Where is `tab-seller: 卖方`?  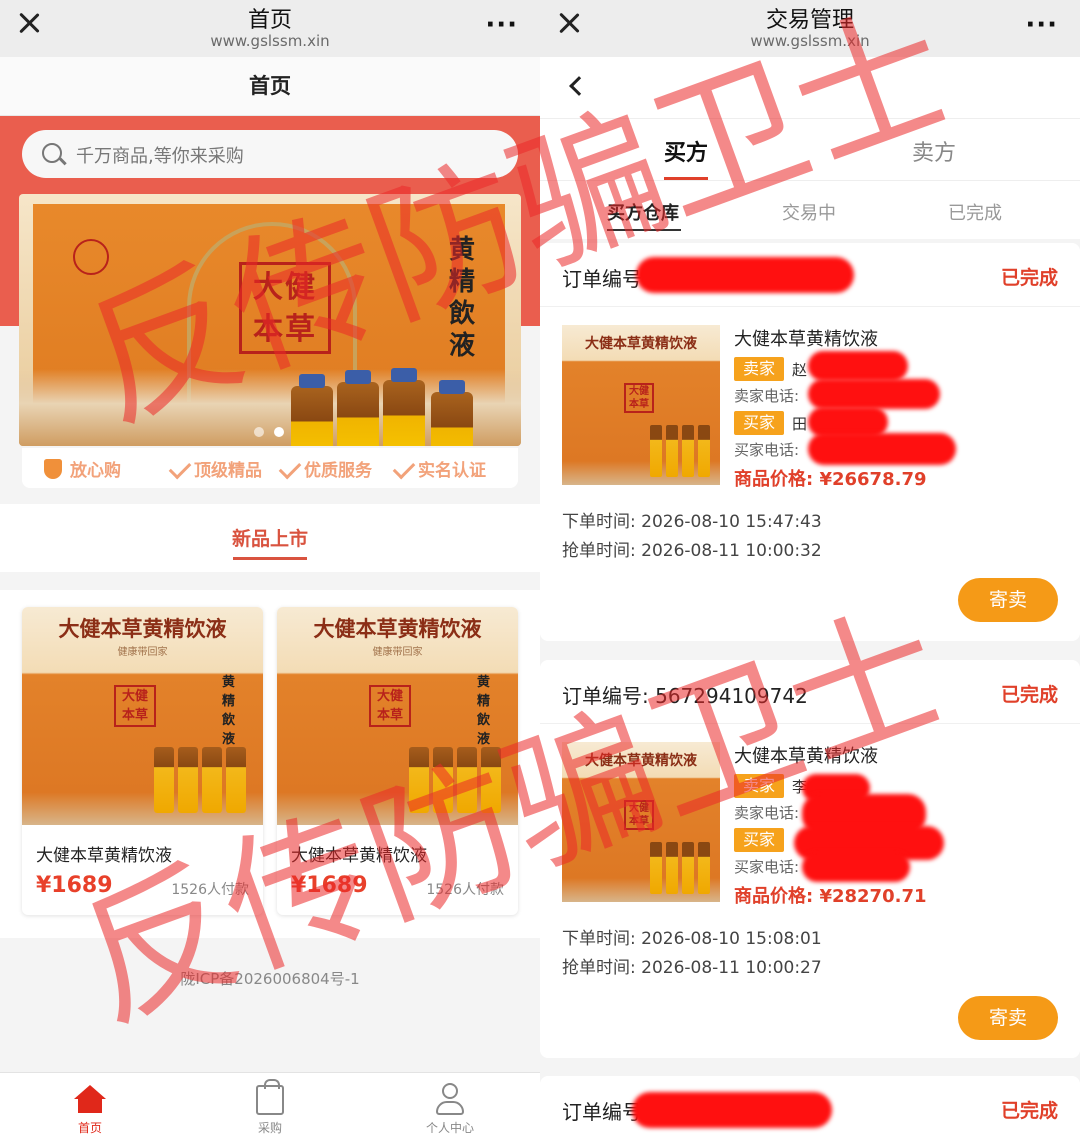 tab-seller: 卖方 is located at coordinates (934, 151).